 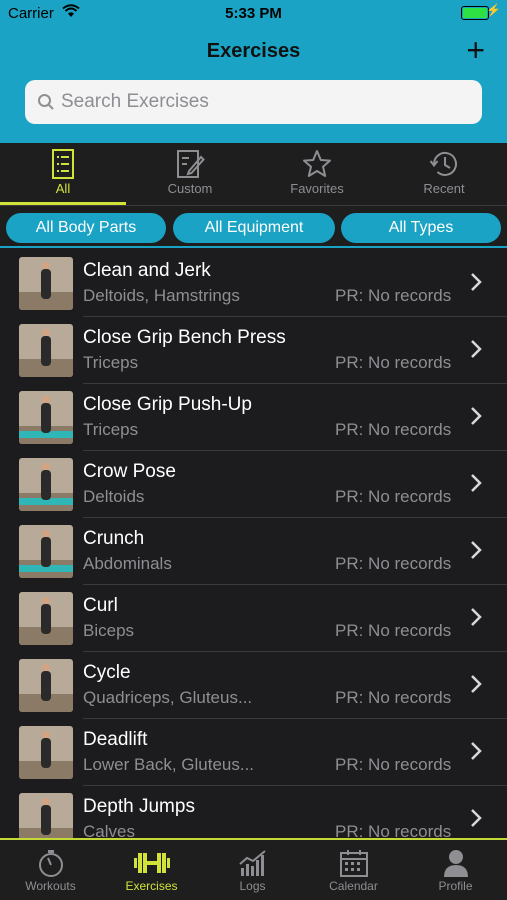 I want to click on tab-recent-label: Recent, so click(x=444, y=188).